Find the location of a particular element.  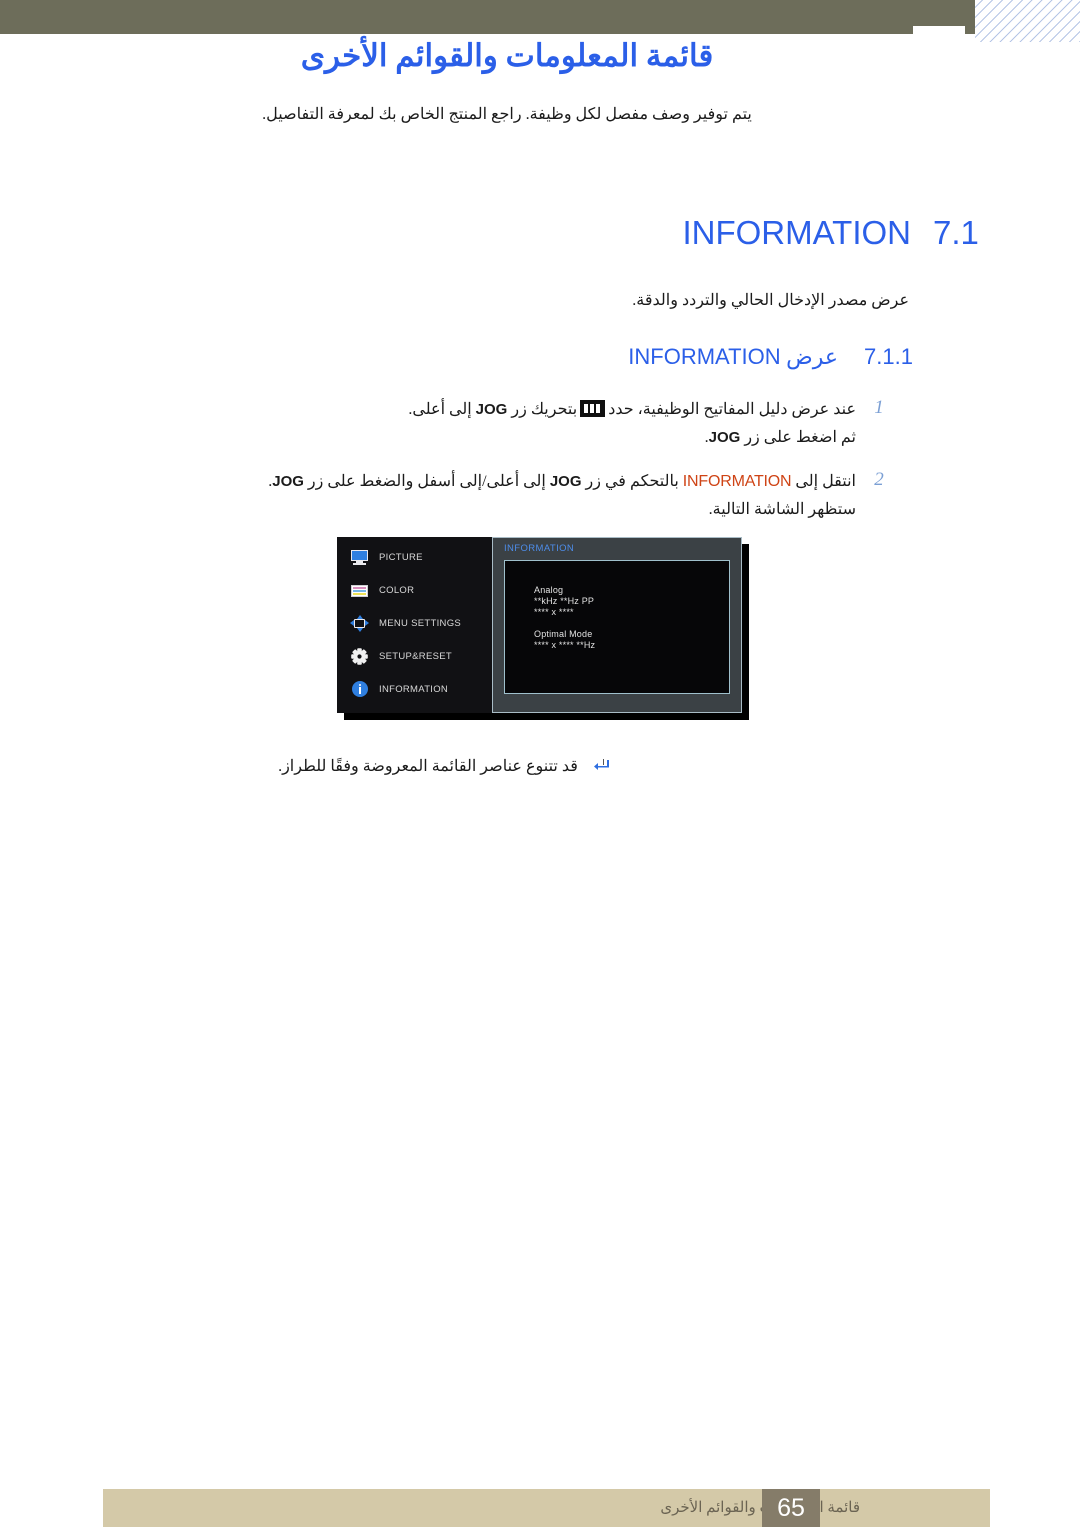

subsection-label: عرض INFORMATION is located at coordinates (733, 357).